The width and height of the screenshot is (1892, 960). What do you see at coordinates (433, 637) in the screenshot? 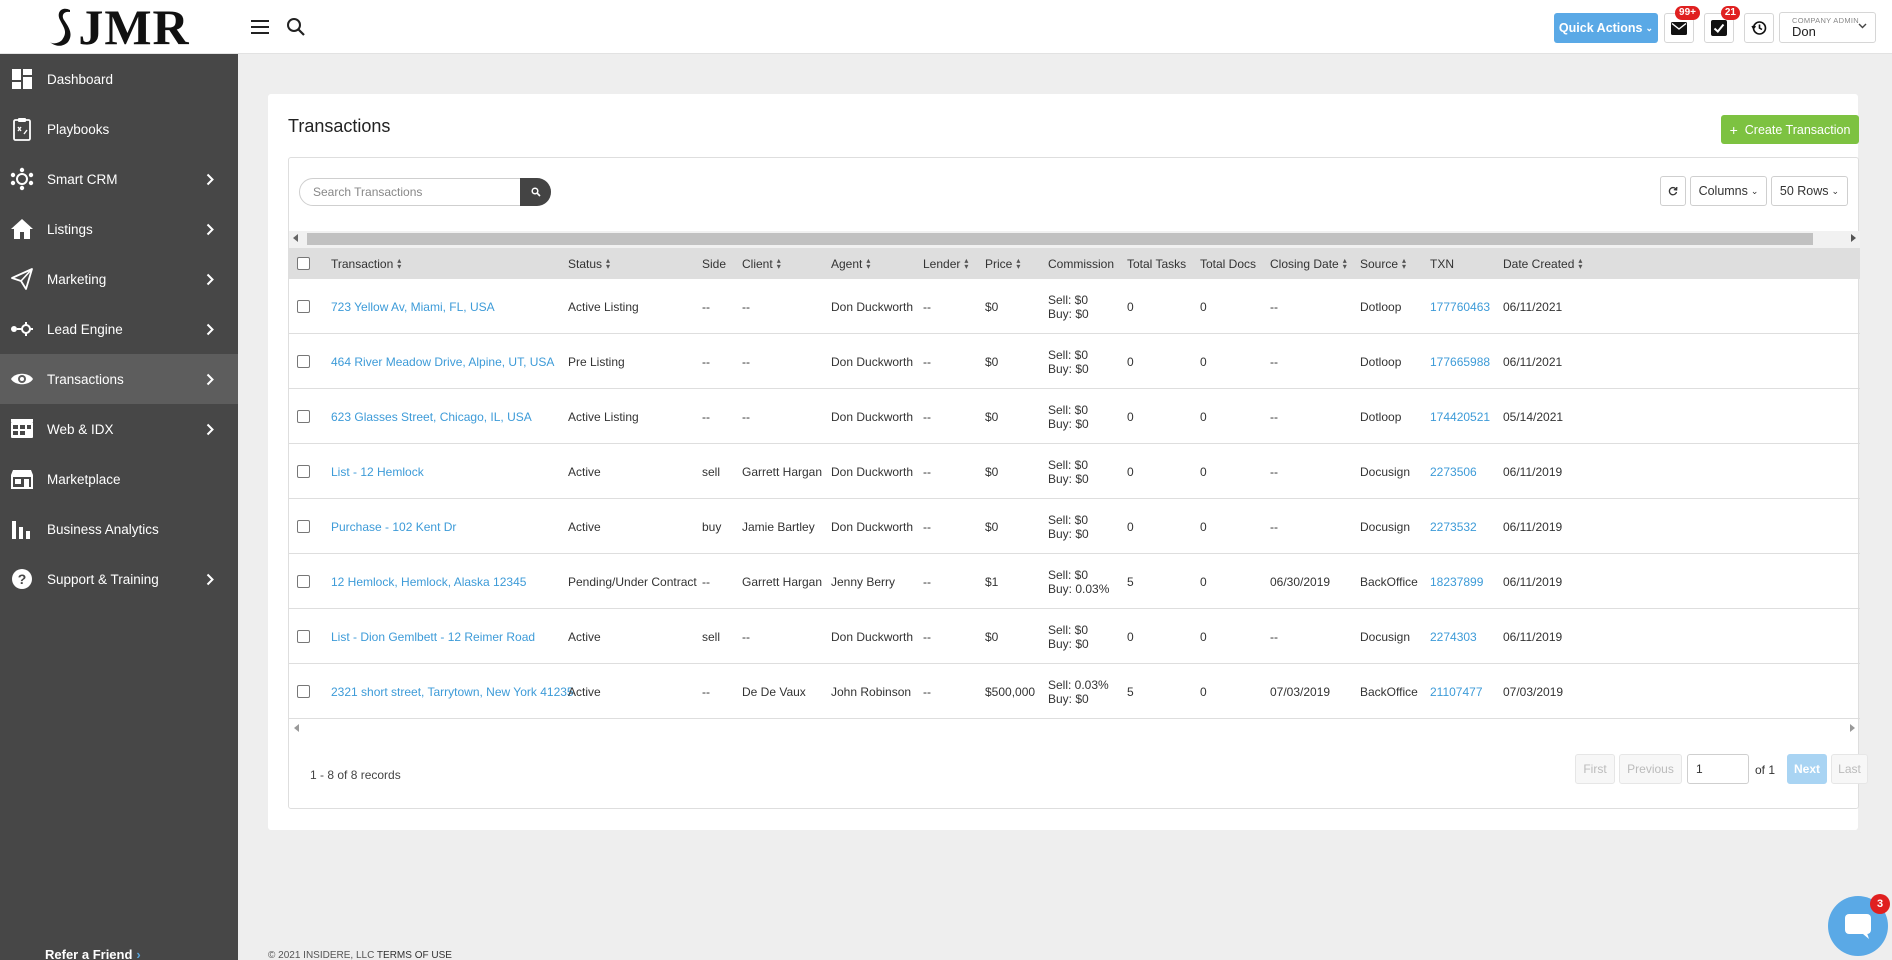
I see `transaction-link: List - Dion Gemlbett - 12 Reimer Road` at bounding box center [433, 637].